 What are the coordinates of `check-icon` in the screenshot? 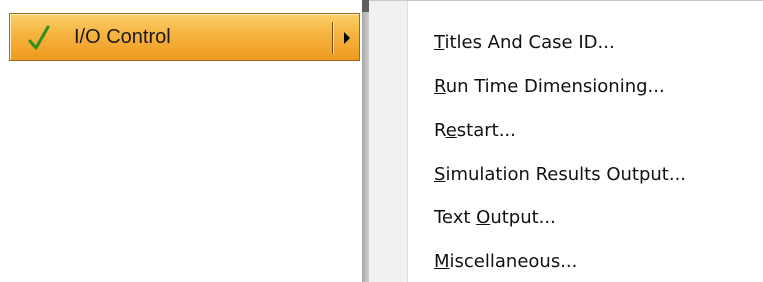 It's located at (39, 37).